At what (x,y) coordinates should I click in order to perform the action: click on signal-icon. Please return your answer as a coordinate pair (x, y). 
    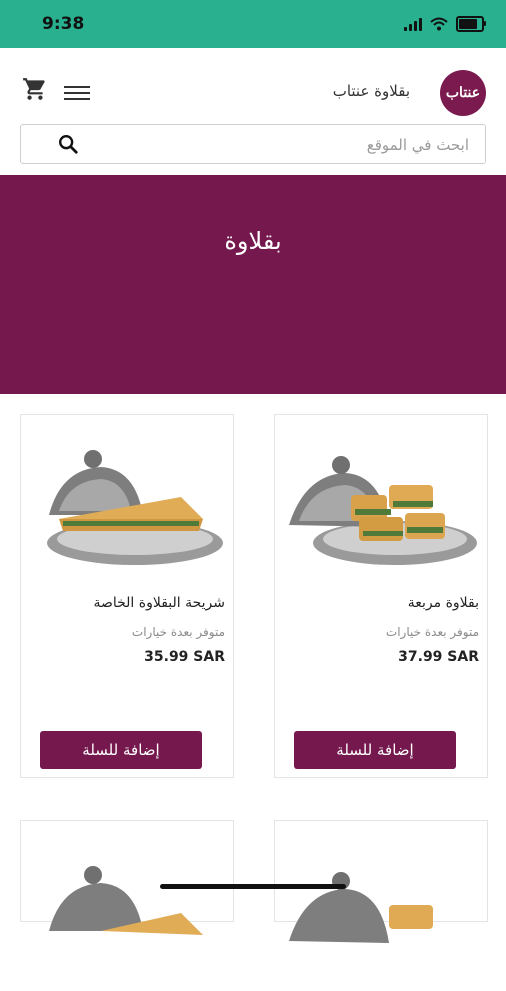
    Looking at the image, I should click on (413, 24).